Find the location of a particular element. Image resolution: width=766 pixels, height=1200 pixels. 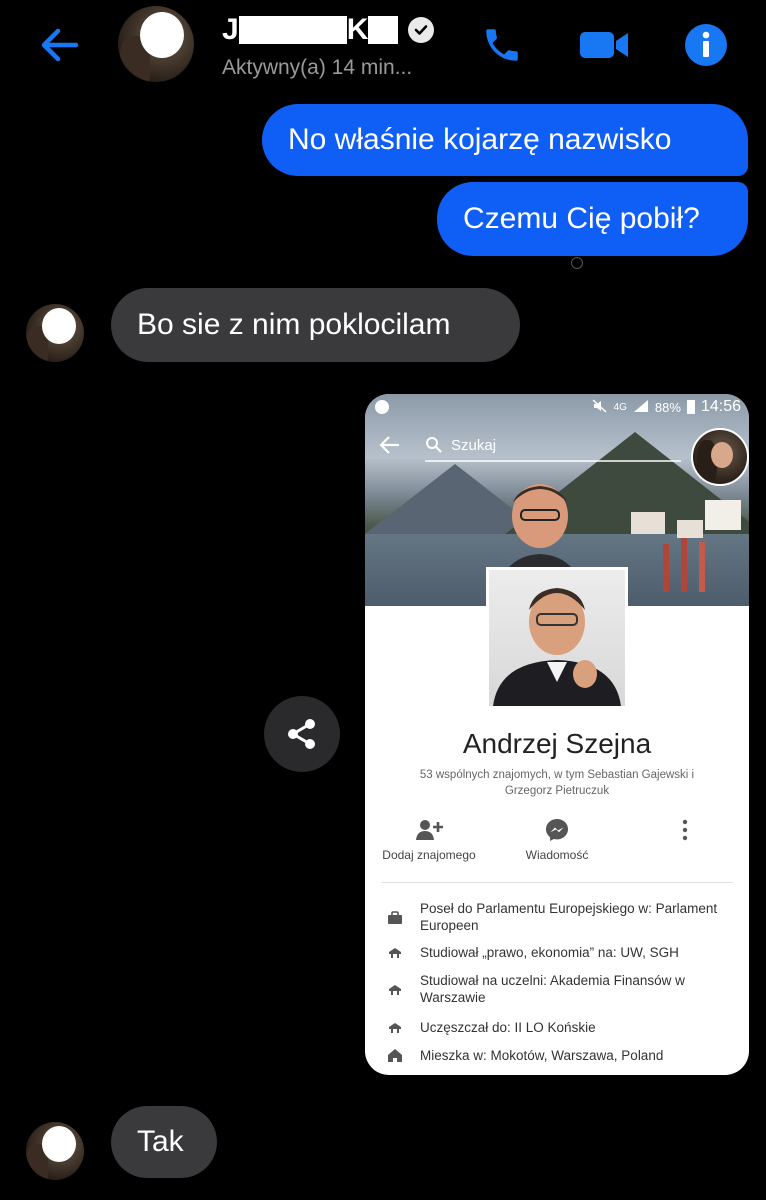

name-initial-second: K is located at coordinates (357, 29).